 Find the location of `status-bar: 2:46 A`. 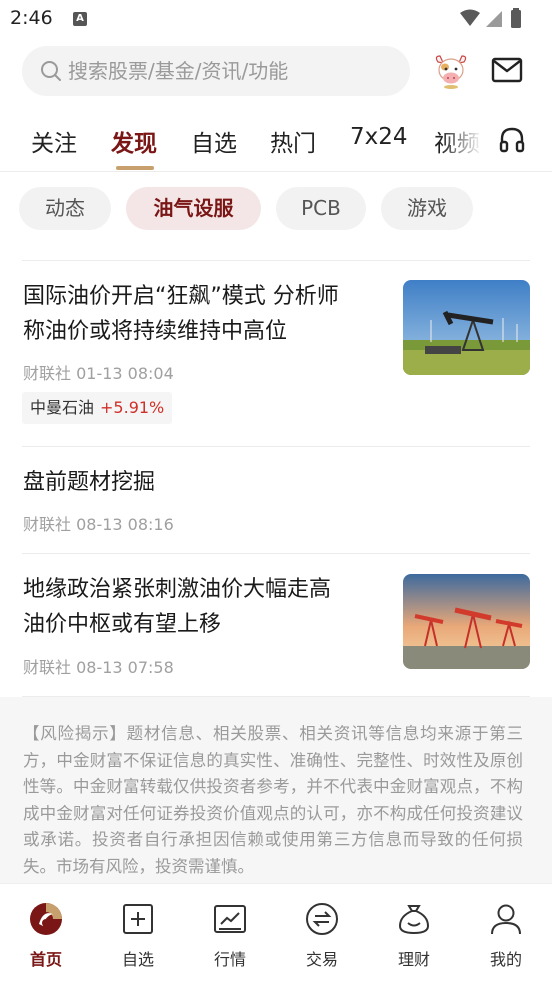

status-bar: 2:46 A is located at coordinates (276, 18).